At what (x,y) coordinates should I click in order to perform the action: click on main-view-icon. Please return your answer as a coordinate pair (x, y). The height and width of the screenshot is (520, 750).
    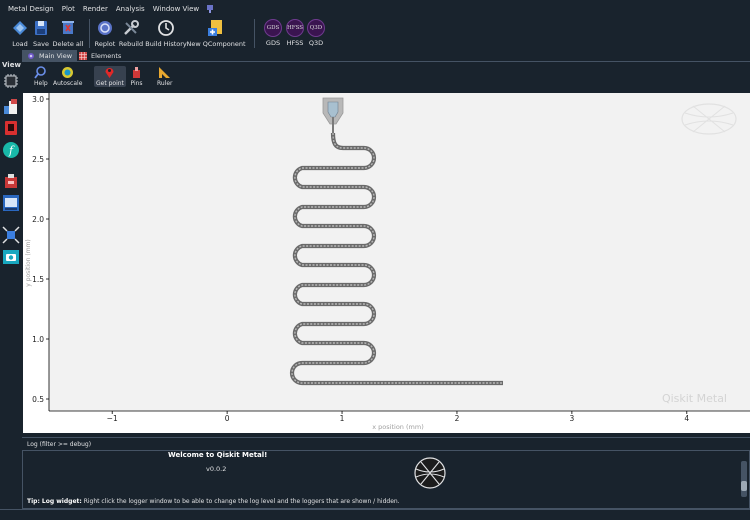
    Looking at the image, I should click on (31, 56).